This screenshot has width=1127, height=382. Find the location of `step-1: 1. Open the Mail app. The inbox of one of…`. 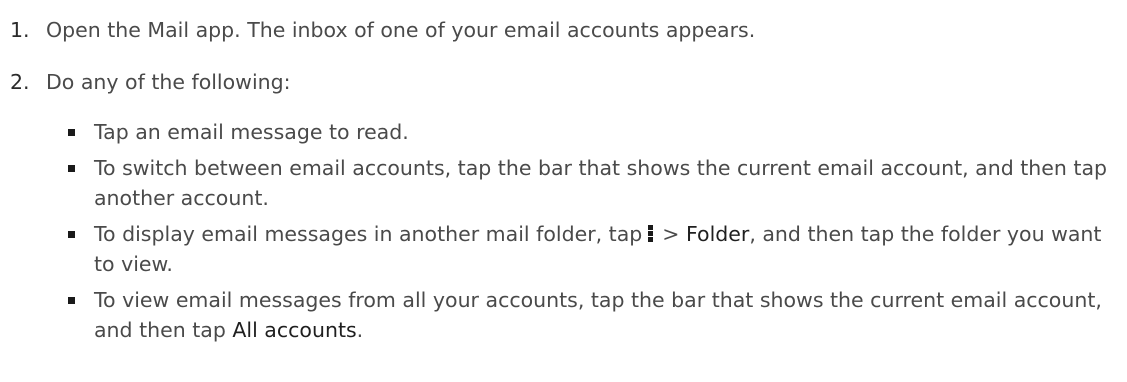

step-1: 1. Open the Mail app. The inbox of one of… is located at coordinates (382, 30).